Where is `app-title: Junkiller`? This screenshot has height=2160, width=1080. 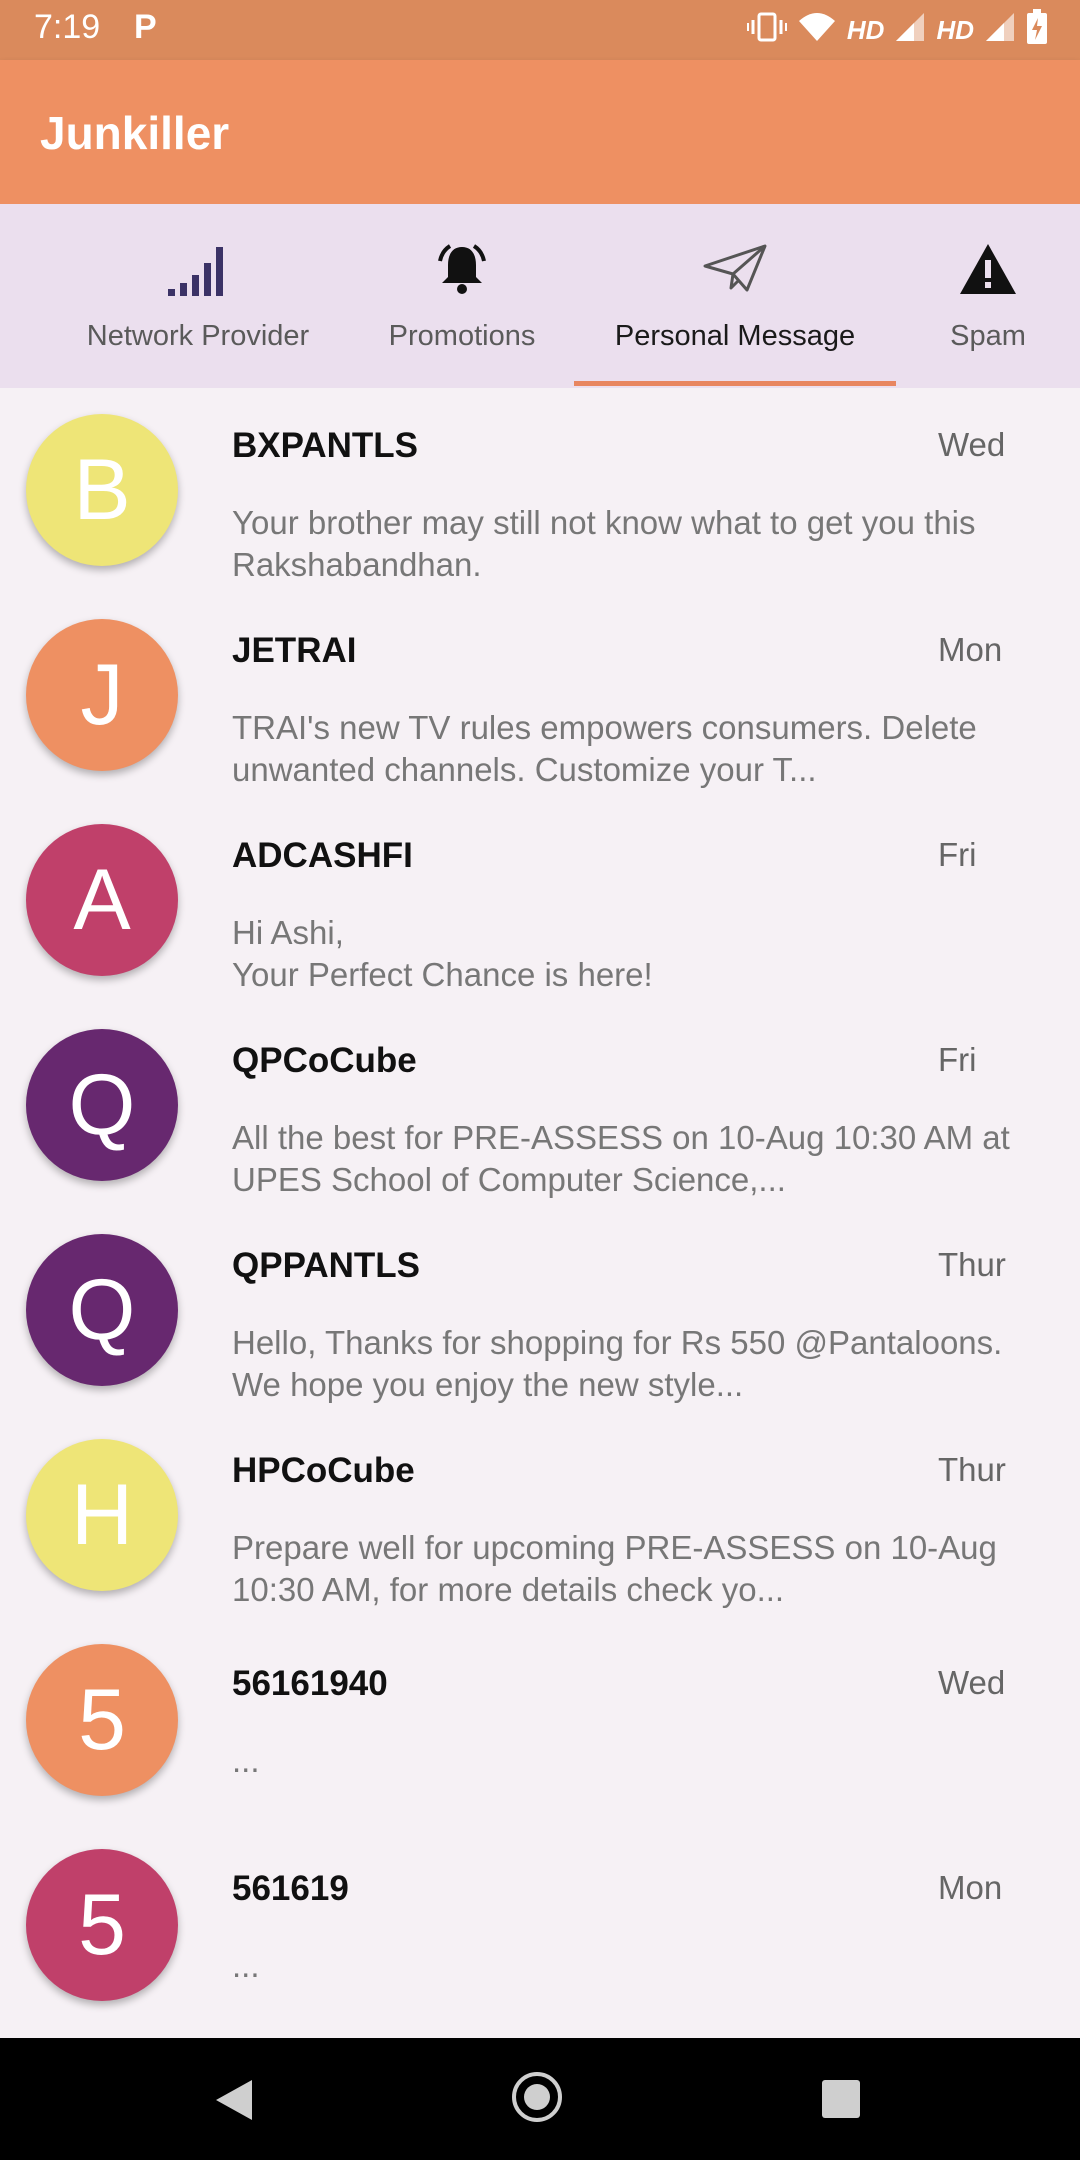 app-title: Junkiller is located at coordinates (135, 133).